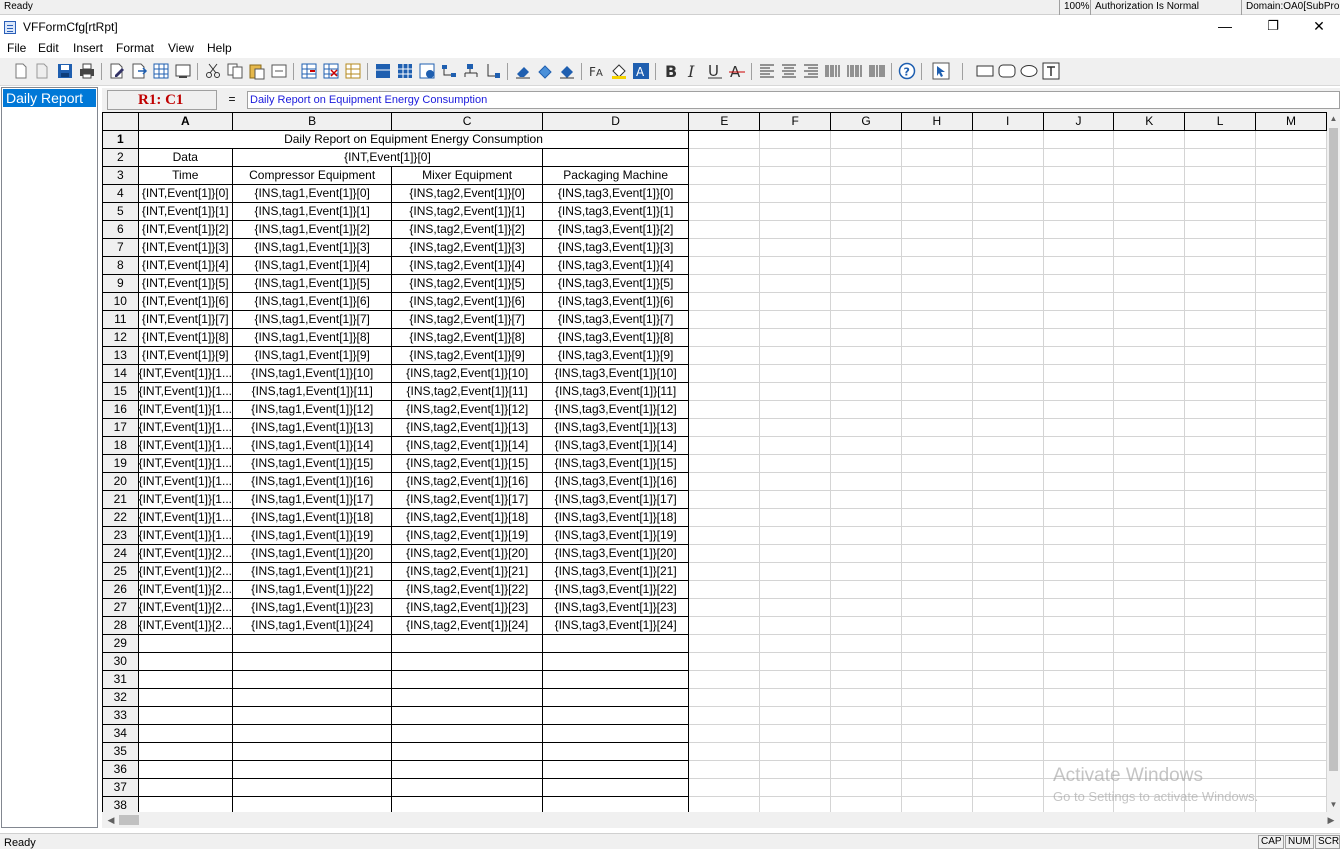 The height and width of the screenshot is (850, 1340). Describe the element at coordinates (120, 427) in the screenshot. I see `row-header: 17` at that location.